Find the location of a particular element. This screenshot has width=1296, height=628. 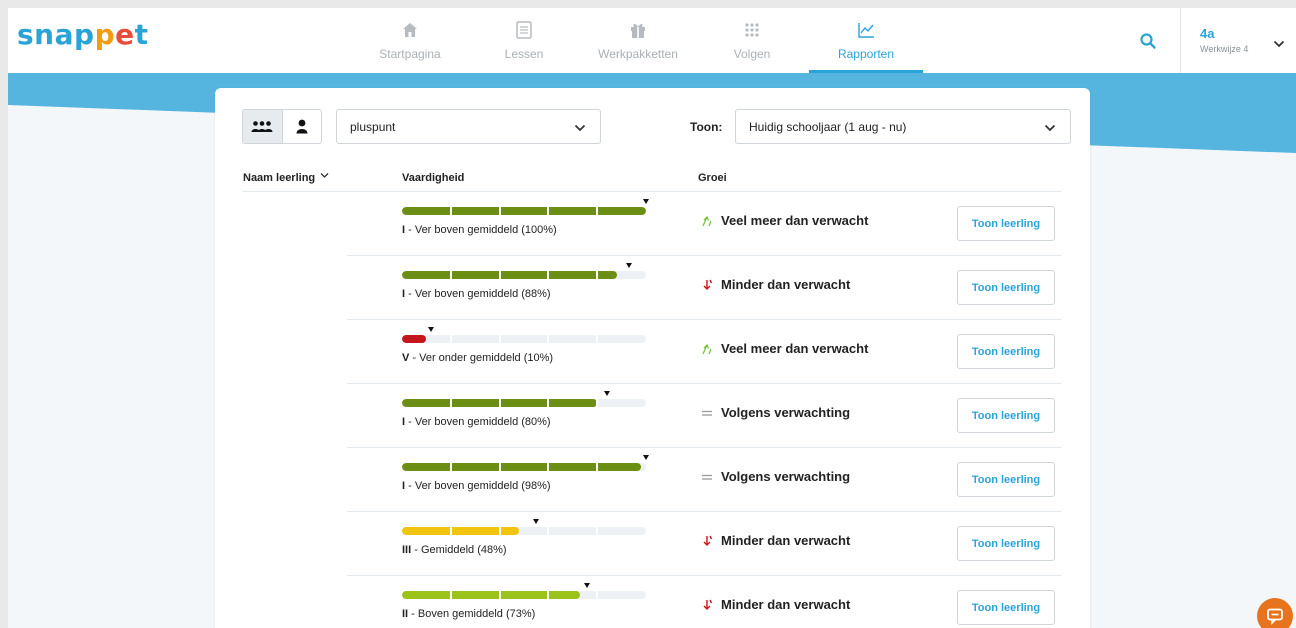

top-navigation-bar: snappet Startpagina Lessen Werkpakketten is located at coordinates (652, 40).